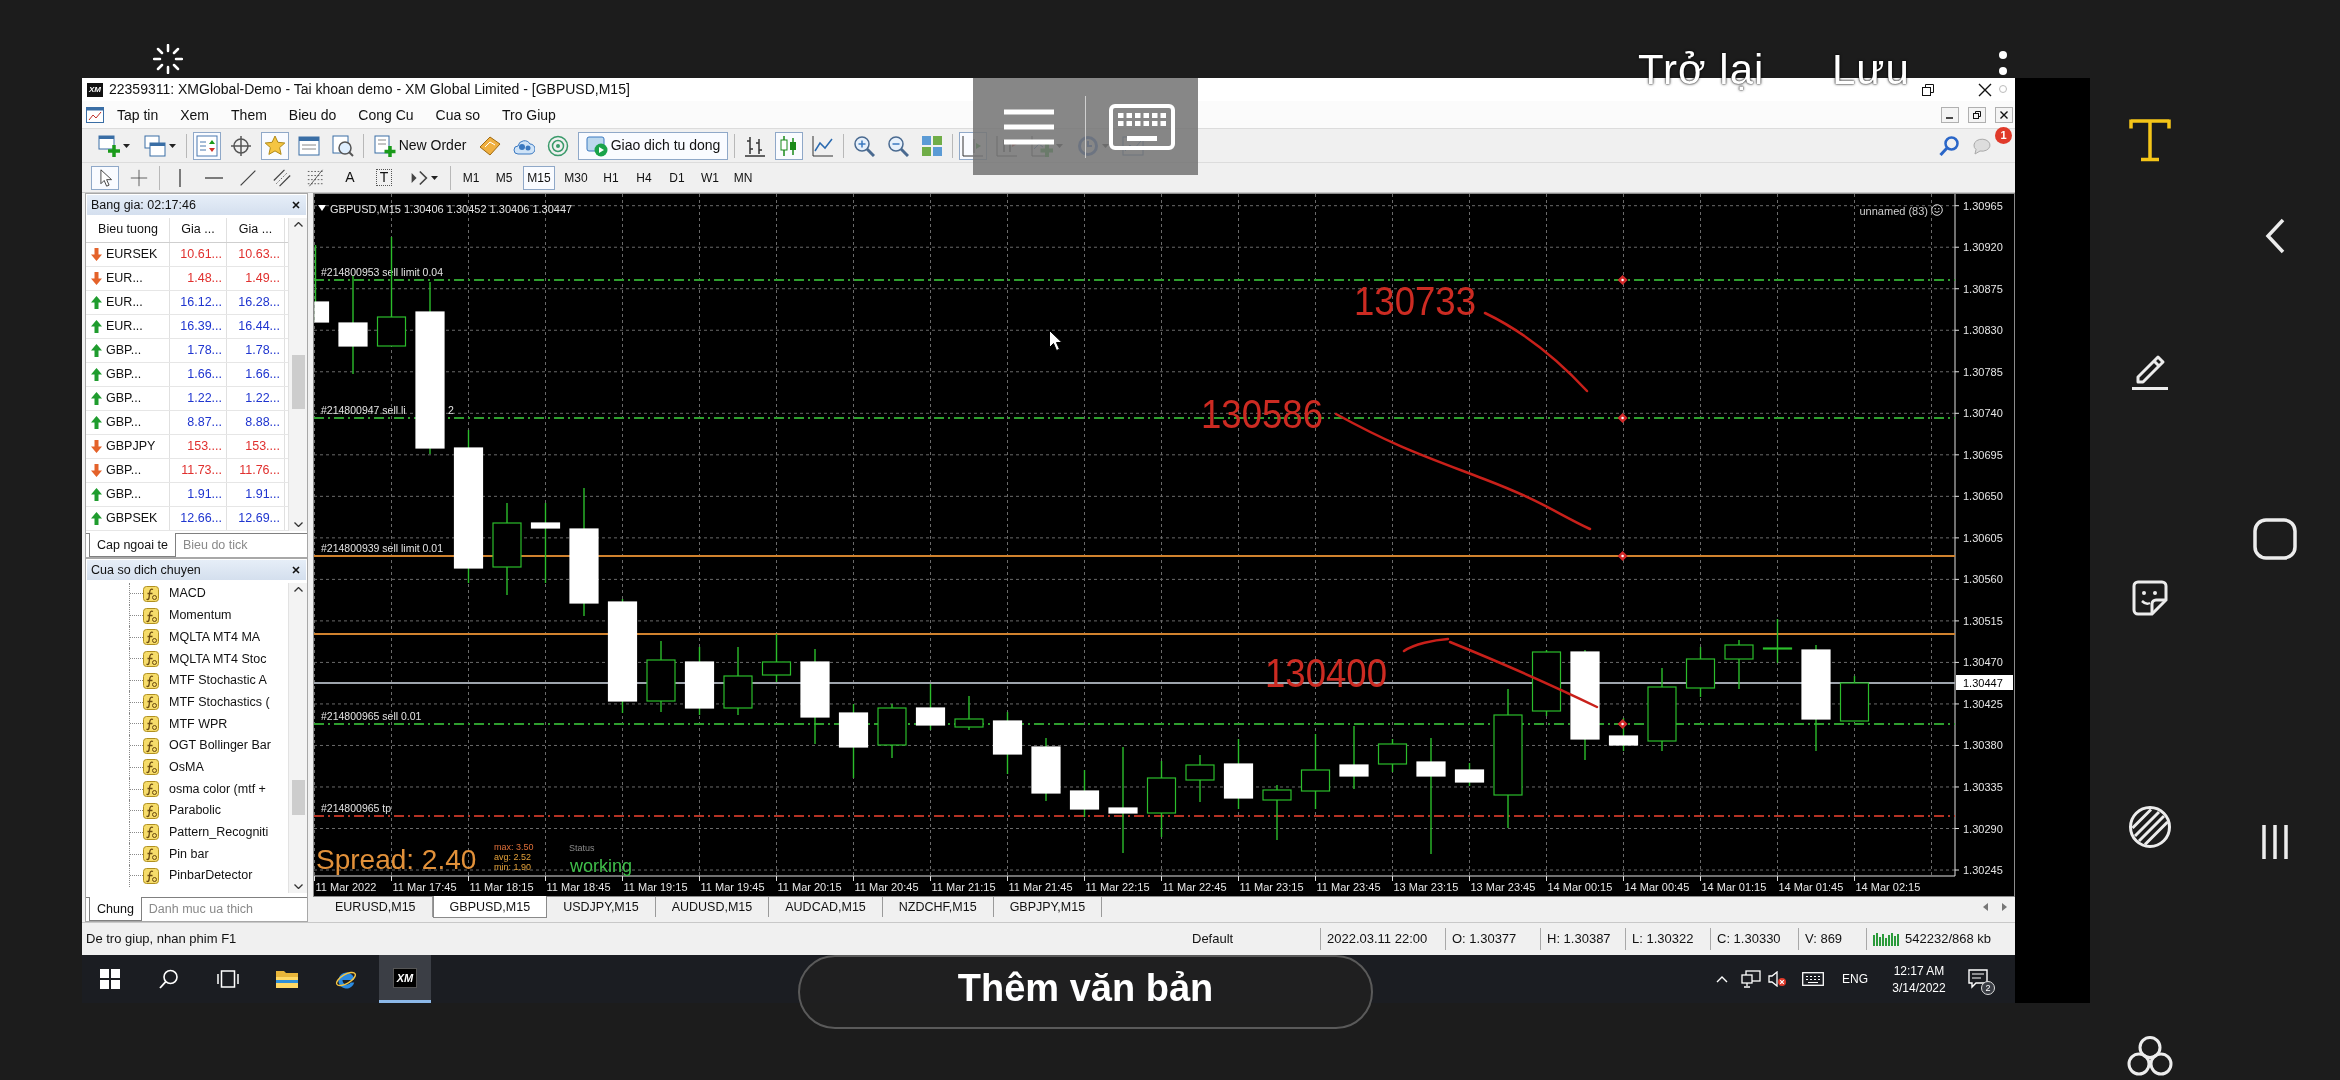 The height and width of the screenshot is (1080, 2340). What do you see at coordinates (405, 979) in the screenshot?
I see `xm-app-button: XM` at bounding box center [405, 979].